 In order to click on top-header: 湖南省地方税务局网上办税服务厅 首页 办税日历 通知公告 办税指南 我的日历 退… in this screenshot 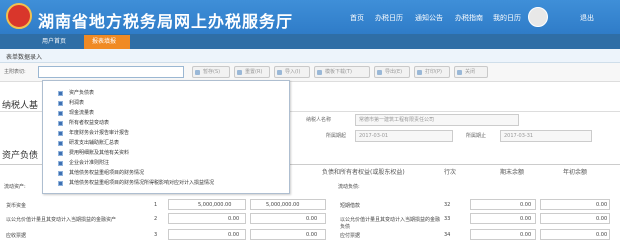, I will do `click(310, 17)`.